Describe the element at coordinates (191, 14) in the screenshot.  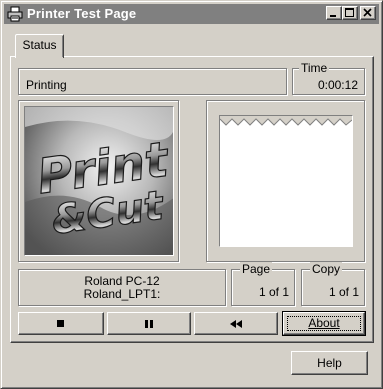
I see `title-bar: Printer Test Page` at that location.